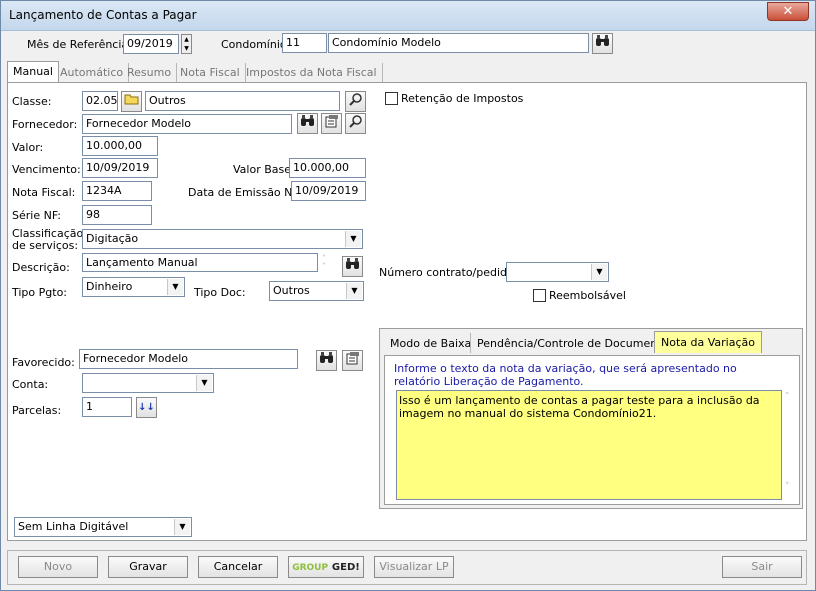 Image resolution: width=816 pixels, height=591 pixels. I want to click on double-arrow-down-icon: ↓↓, so click(146, 407).